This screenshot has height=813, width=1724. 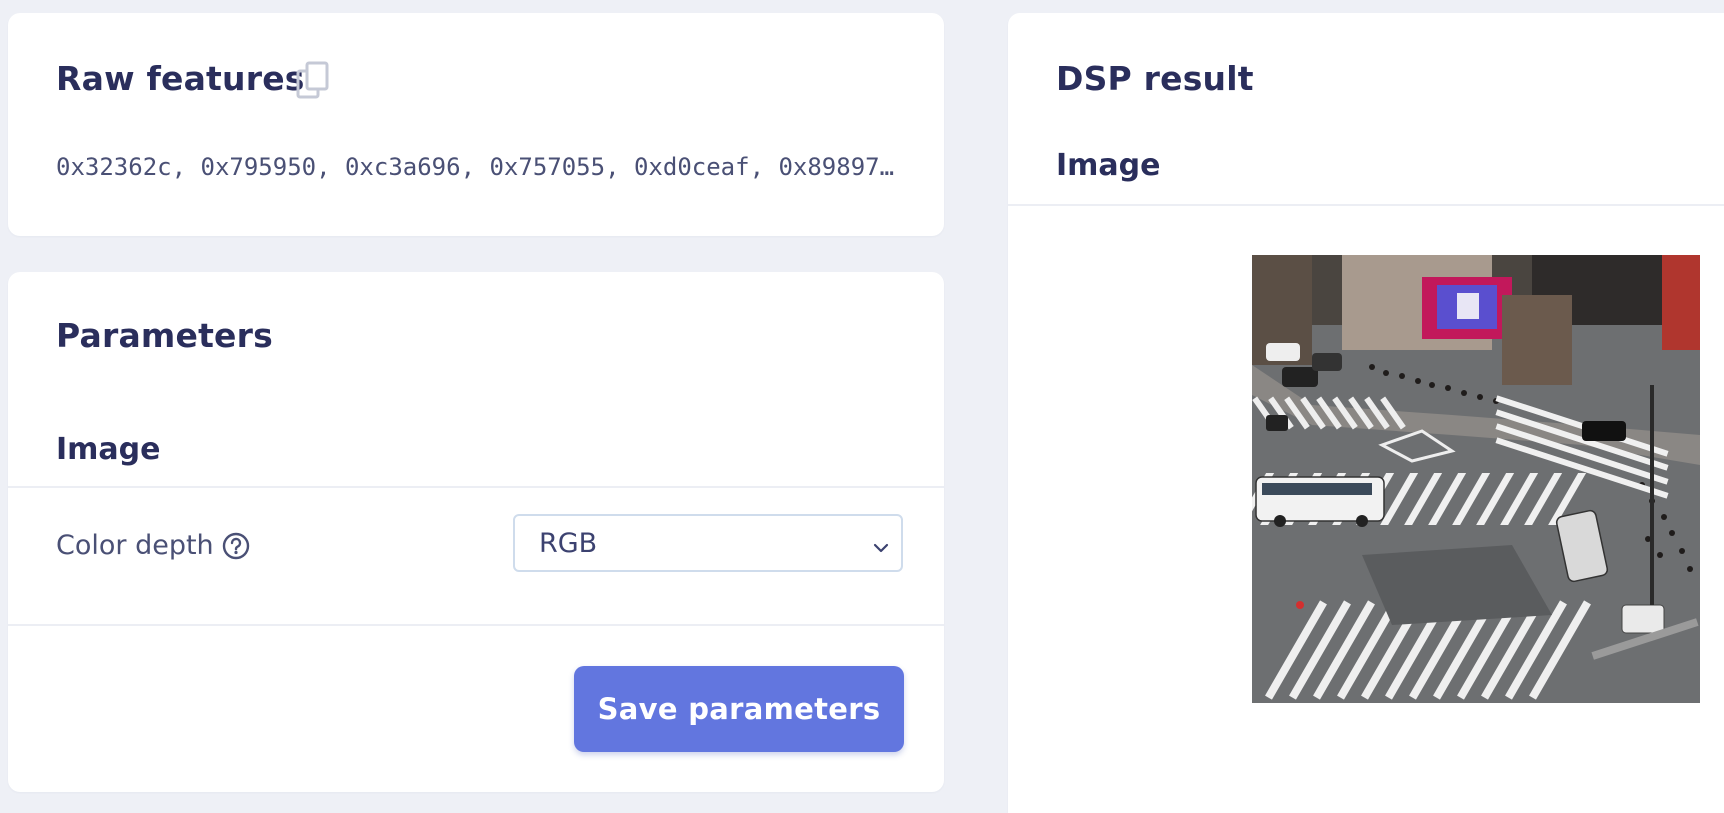 I want to click on color-depth-label-text: Color depth, so click(x=135, y=545).